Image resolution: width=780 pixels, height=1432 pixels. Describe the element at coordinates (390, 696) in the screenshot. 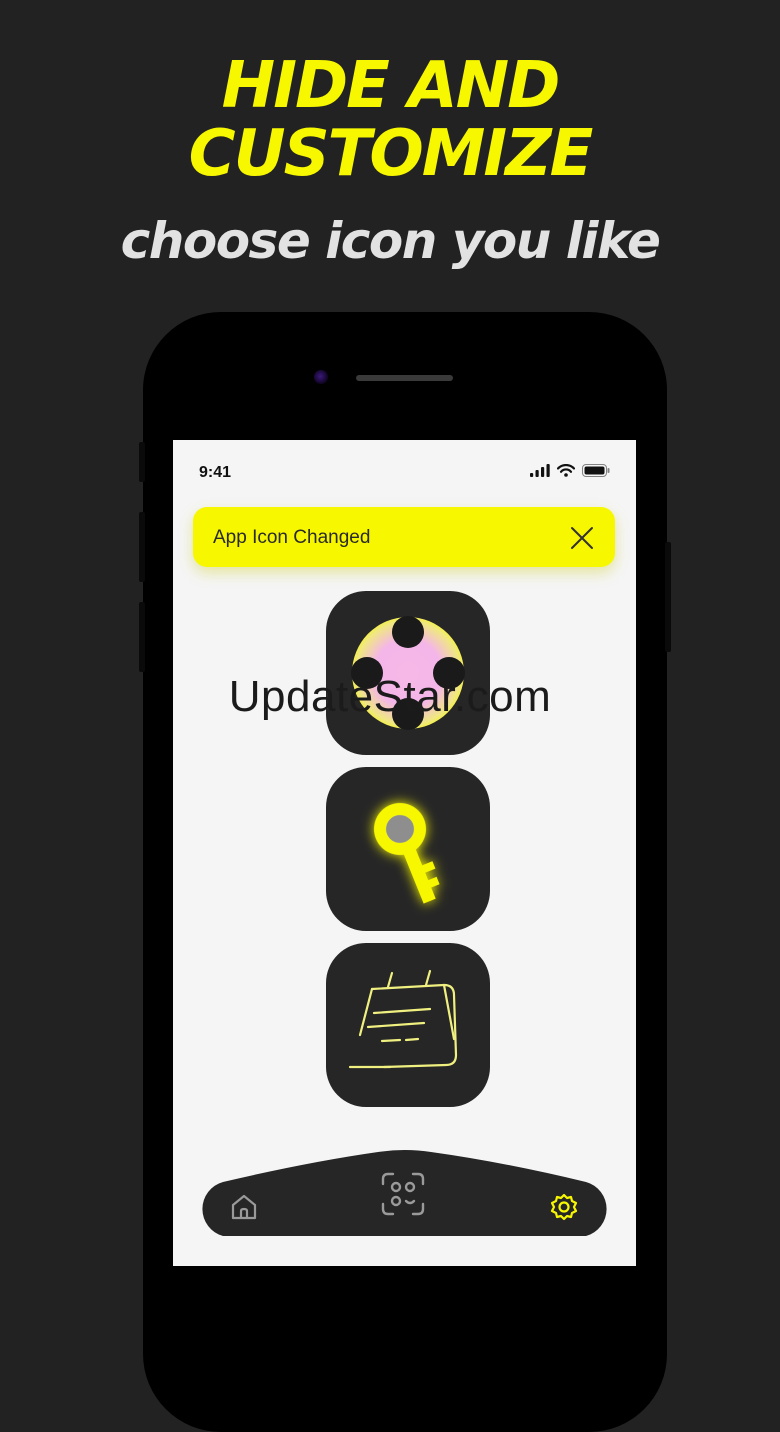

I see `watermark: UpdateStar.com` at that location.